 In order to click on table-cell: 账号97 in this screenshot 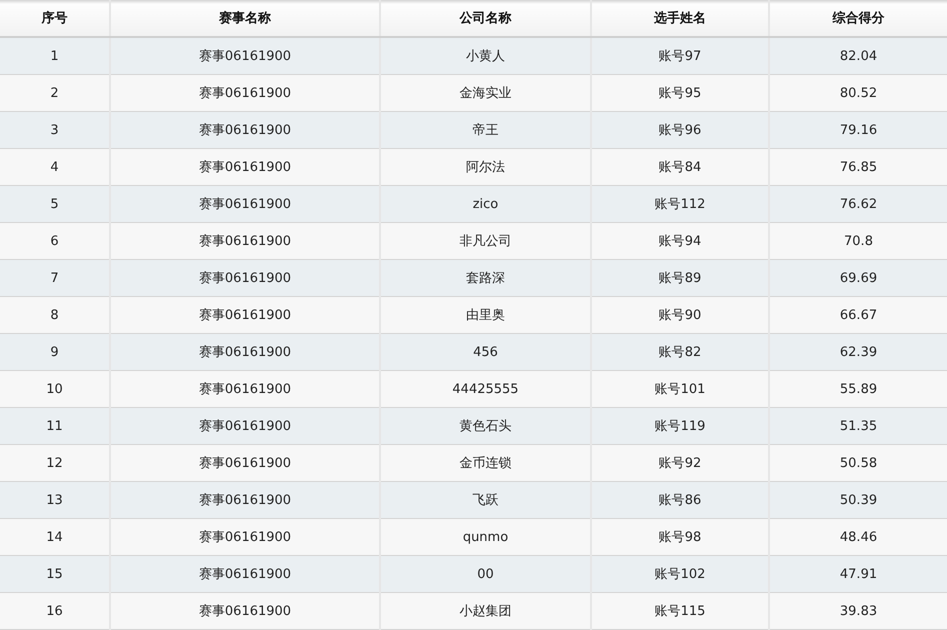, I will do `click(680, 55)`.